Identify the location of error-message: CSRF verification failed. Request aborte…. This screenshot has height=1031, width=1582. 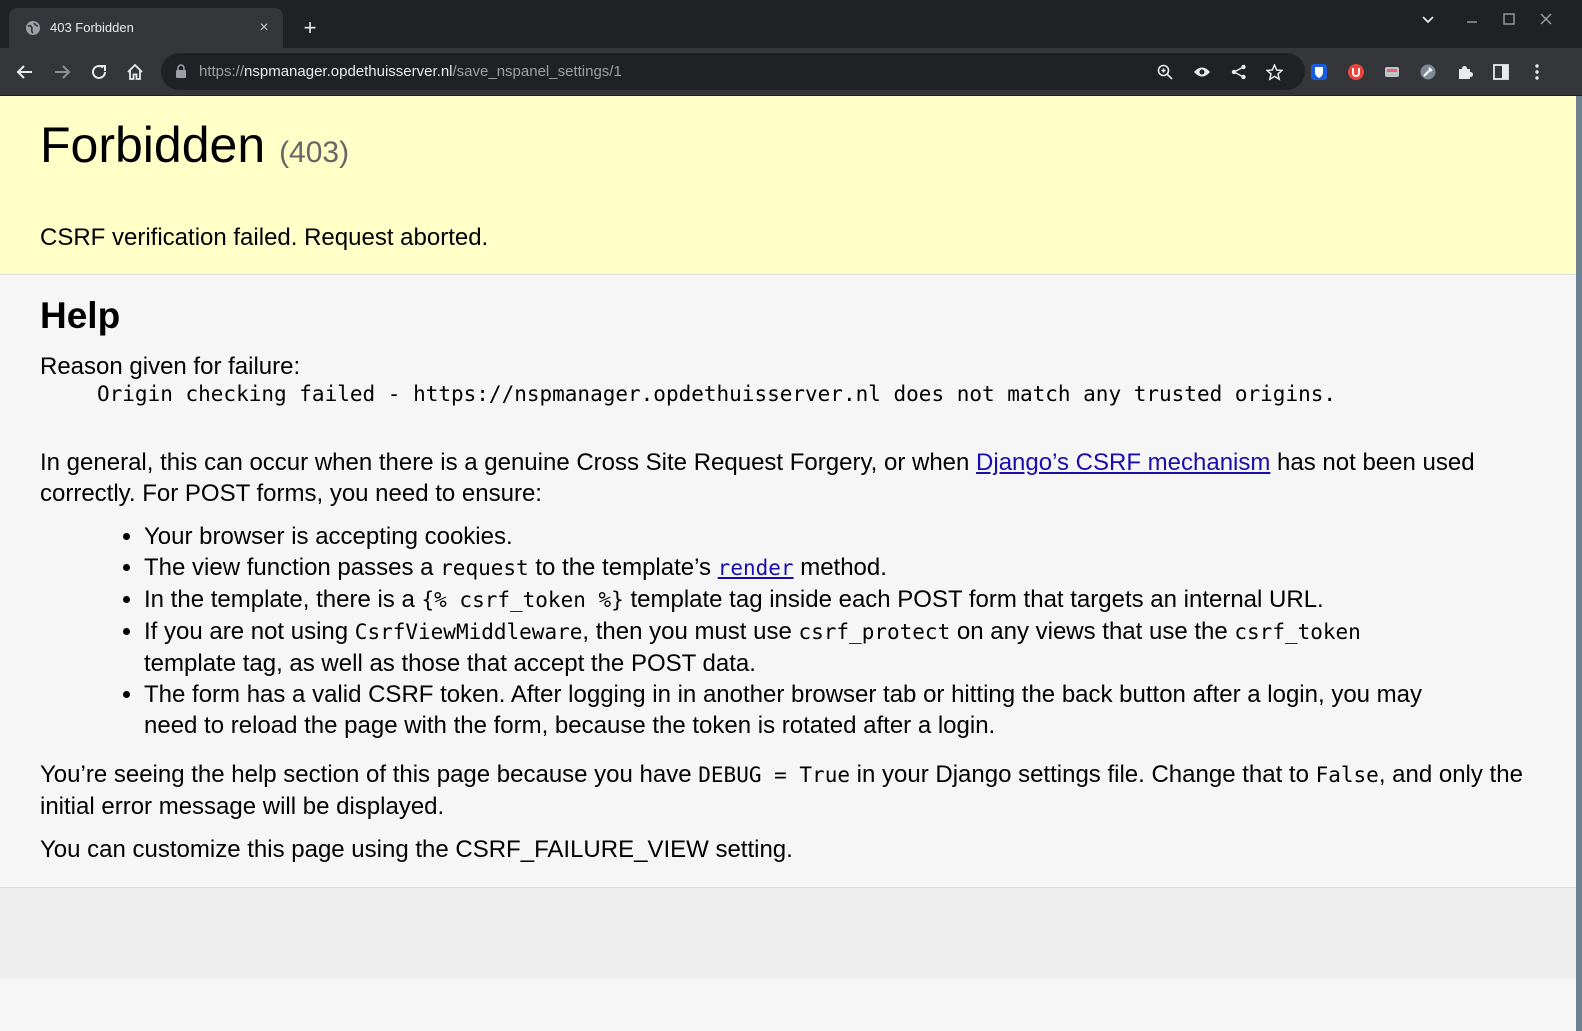
(264, 237).